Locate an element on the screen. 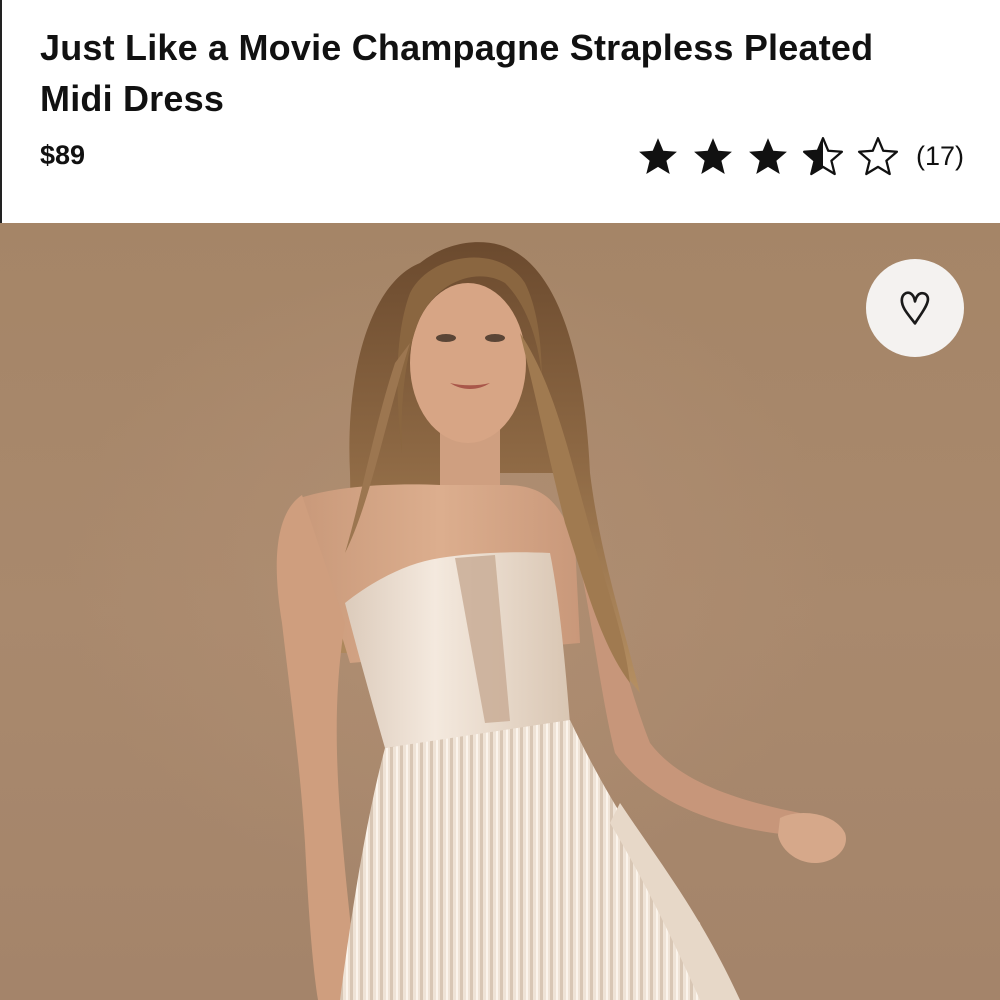  star-empty-icon is located at coordinates (878, 156).